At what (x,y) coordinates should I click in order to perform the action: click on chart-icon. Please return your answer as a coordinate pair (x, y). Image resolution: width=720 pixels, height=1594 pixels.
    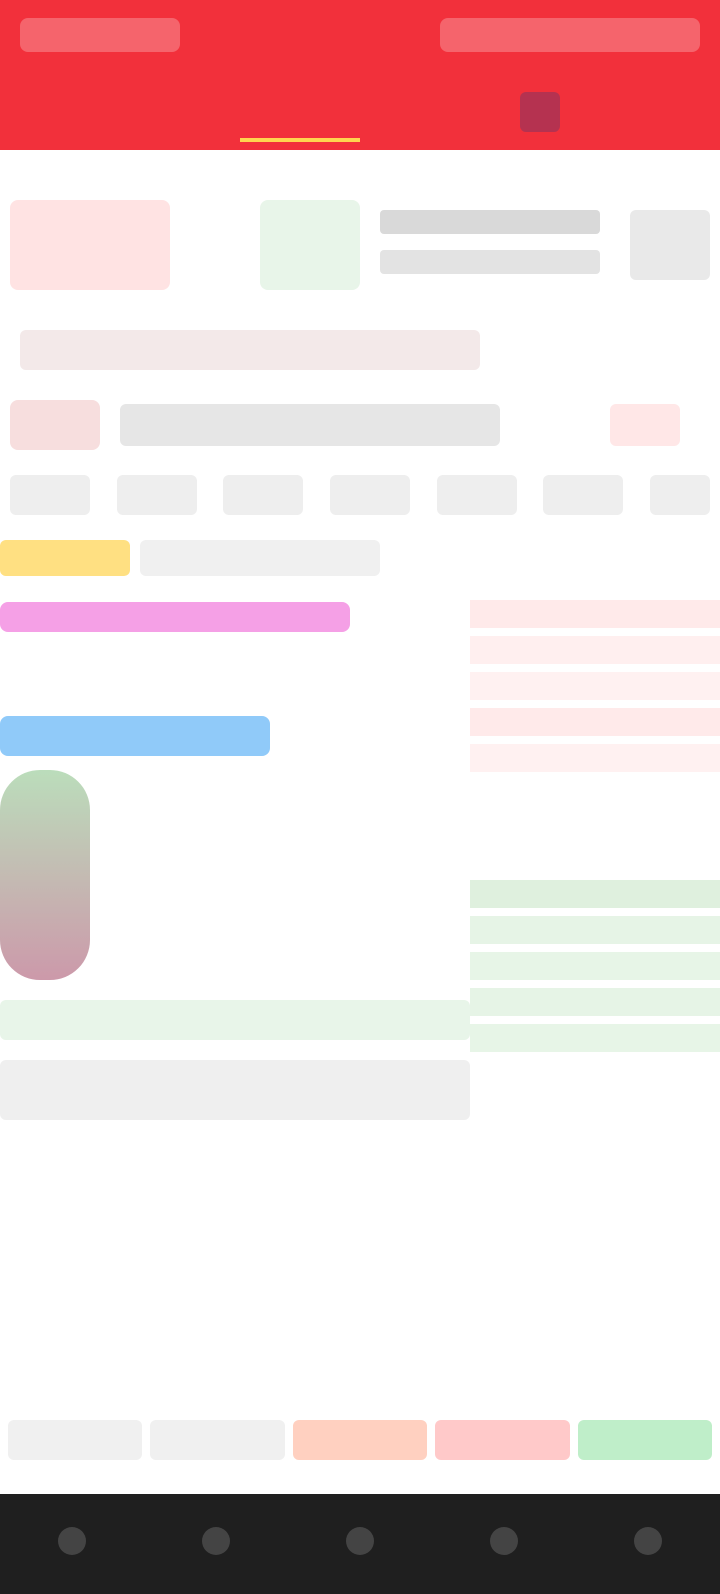
    Looking at the image, I should click on (360, 1541).